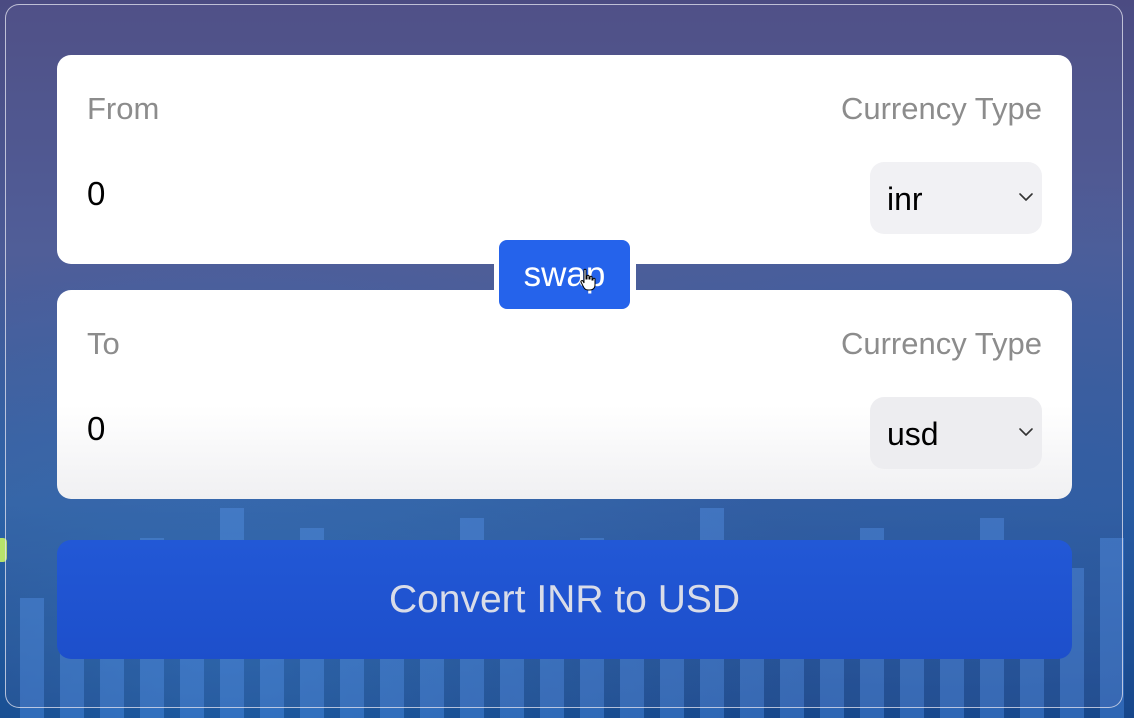 This screenshot has height=718, width=1134. What do you see at coordinates (123, 108) in the screenshot?
I see `from-label: From` at bounding box center [123, 108].